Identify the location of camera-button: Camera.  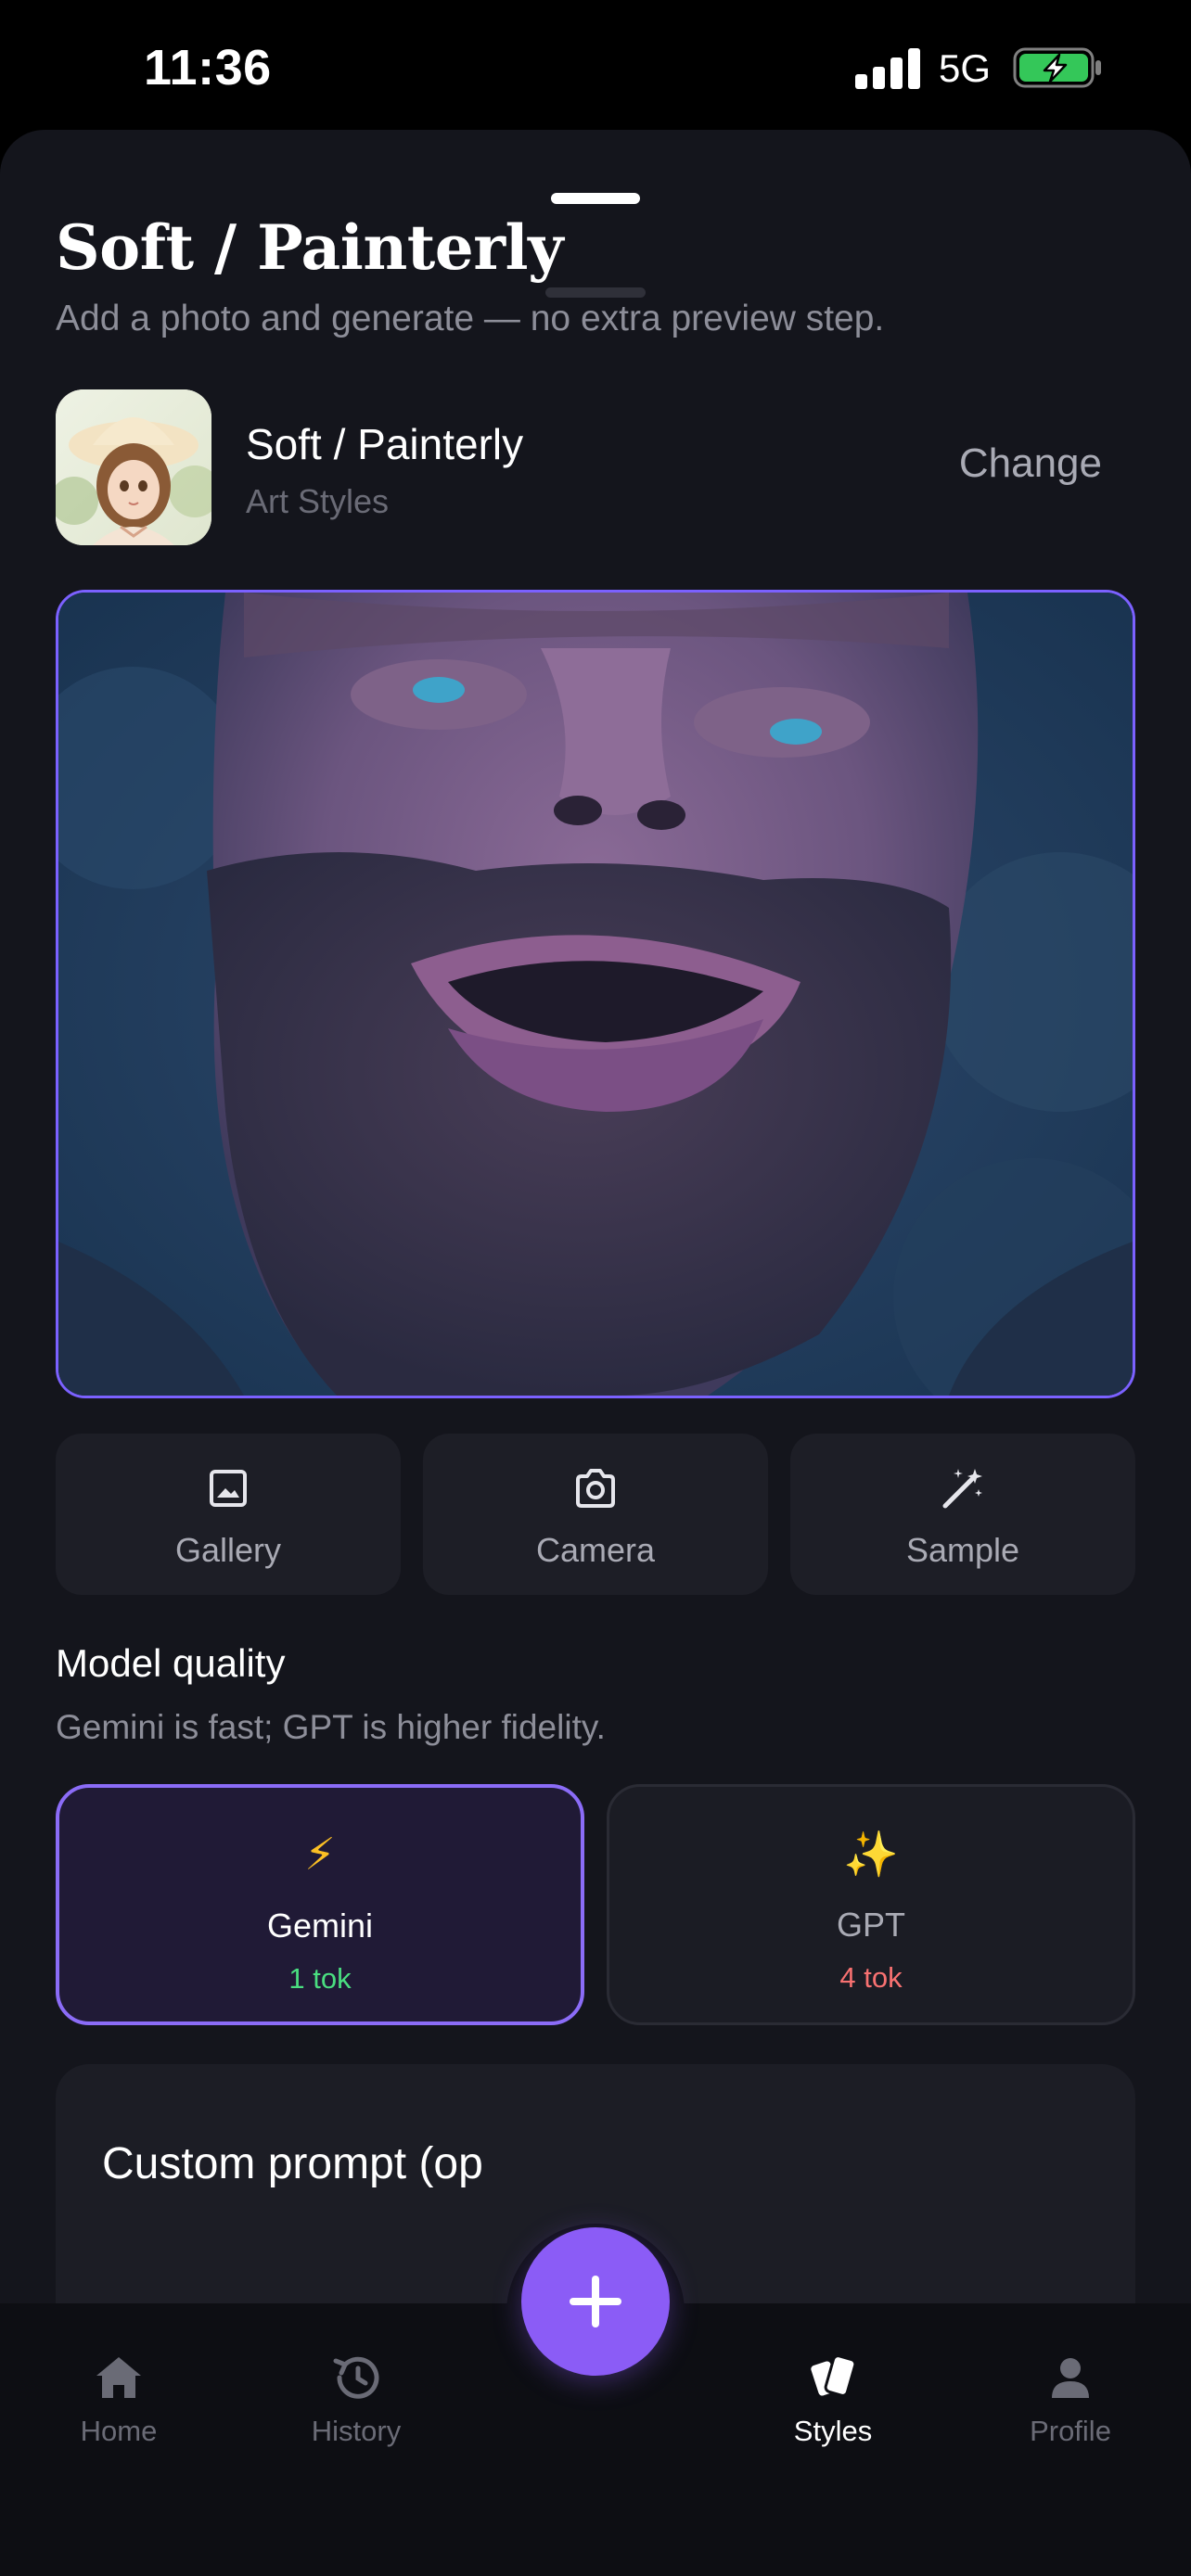
(595, 1514).